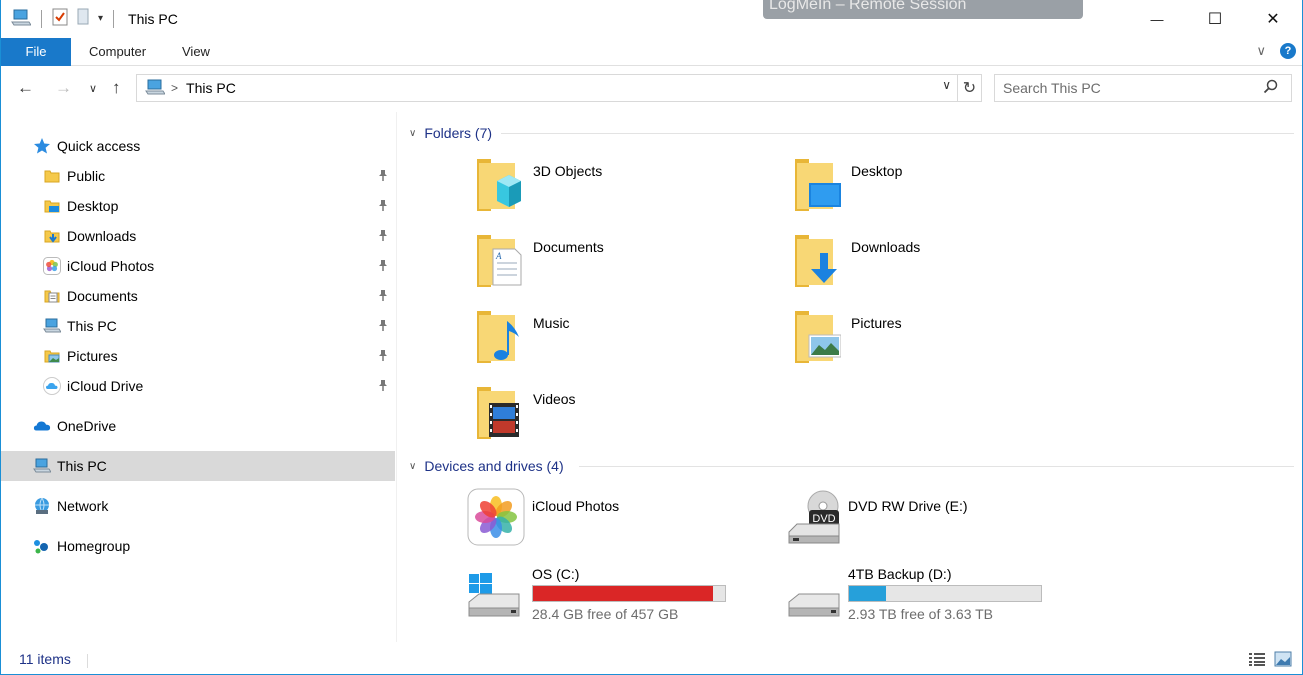  Describe the element at coordinates (198, 176) in the screenshot. I see `sidebar-item-public: Public` at that location.